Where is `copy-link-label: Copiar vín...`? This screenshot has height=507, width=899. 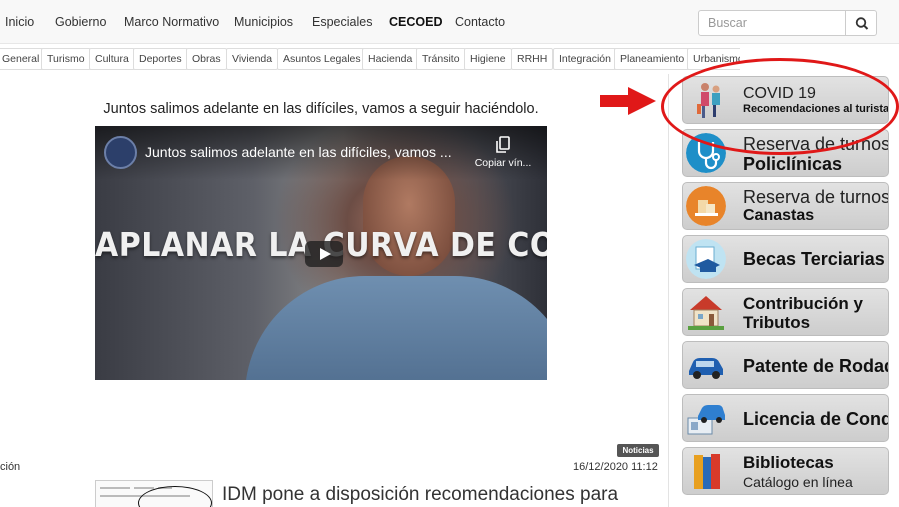
copy-link-label: Copiar vín... is located at coordinates (503, 163).